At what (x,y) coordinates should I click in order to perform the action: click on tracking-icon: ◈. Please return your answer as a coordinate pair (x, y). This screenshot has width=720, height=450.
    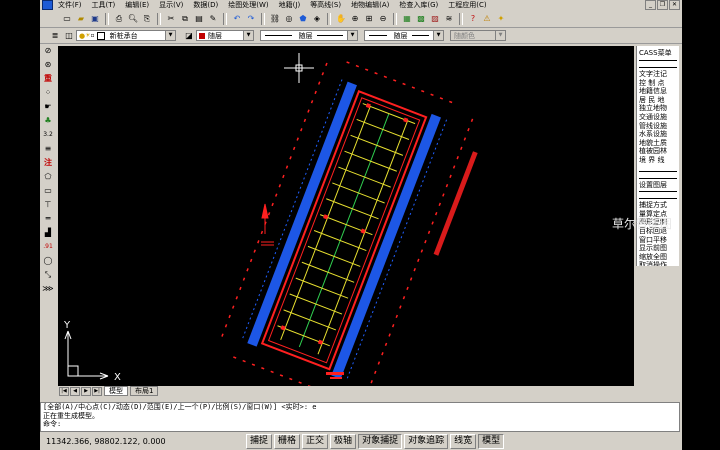
    Looking at the image, I should click on (317, 19).